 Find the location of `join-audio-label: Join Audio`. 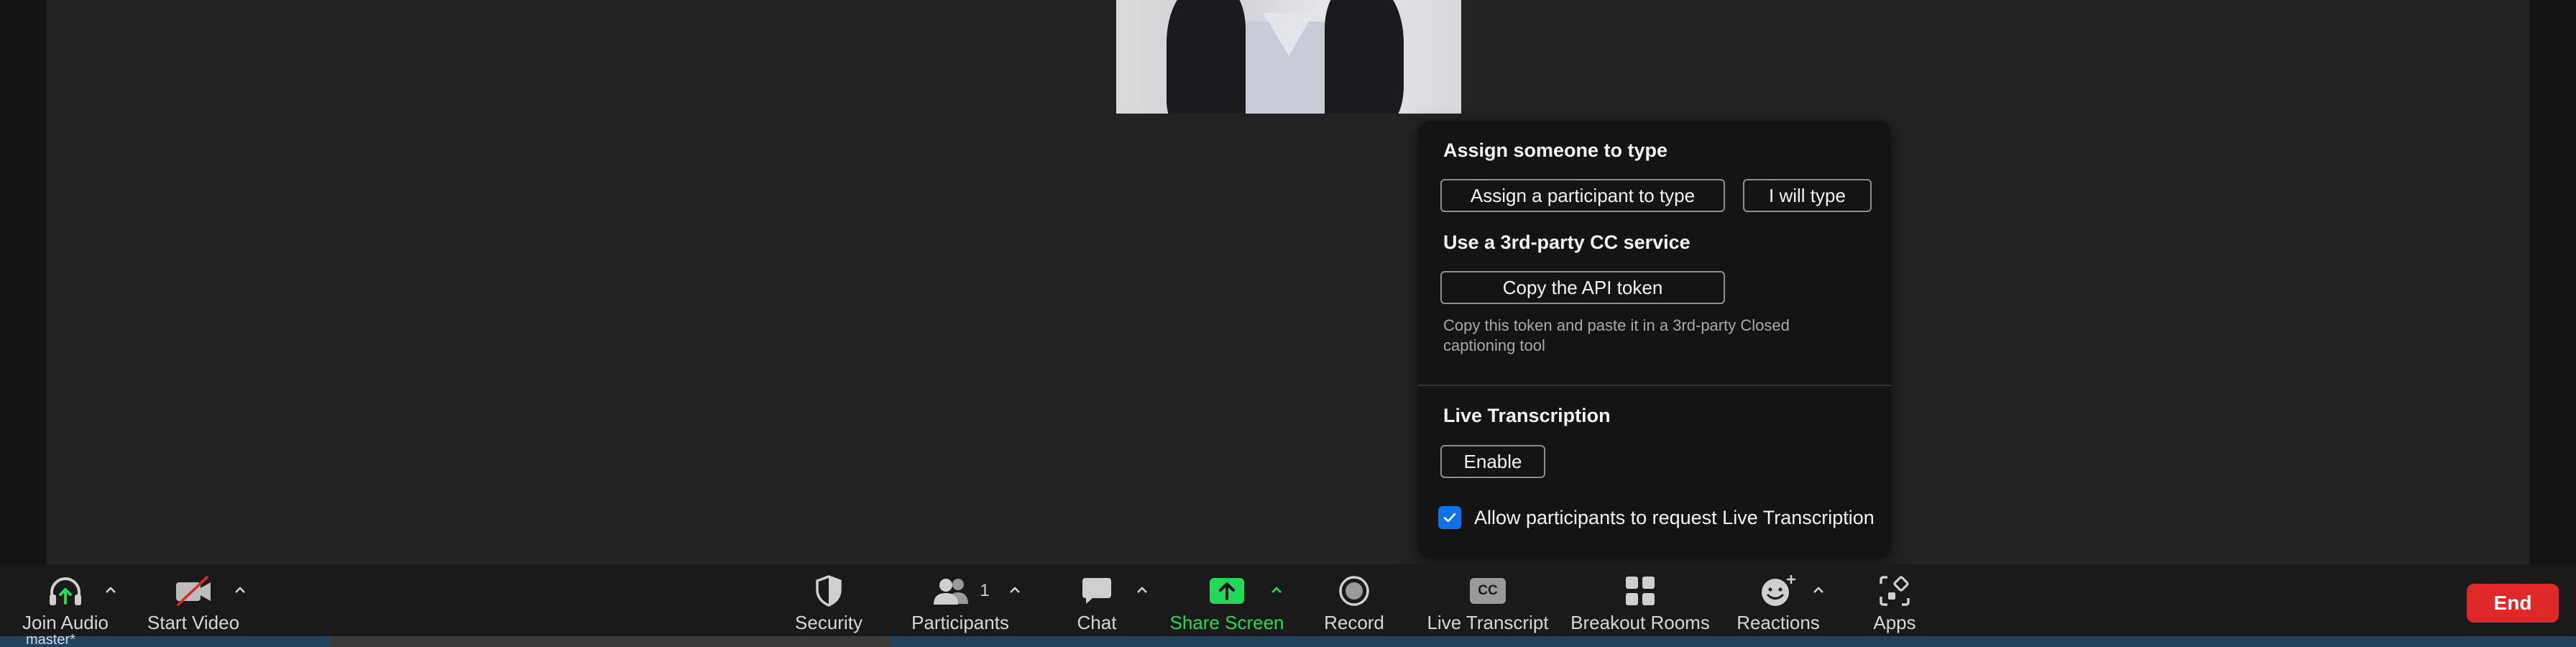

join-audio-label: Join Audio is located at coordinates (65, 623).